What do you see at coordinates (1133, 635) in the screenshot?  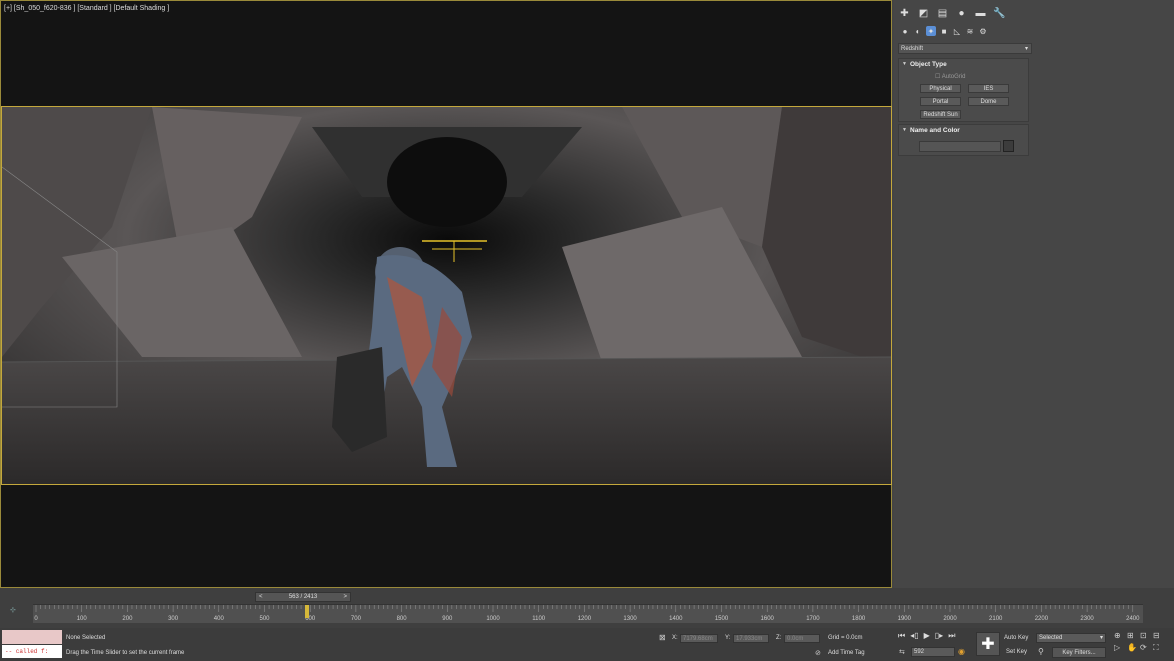 I see `zoom-all-icon: ⊞` at bounding box center [1133, 635].